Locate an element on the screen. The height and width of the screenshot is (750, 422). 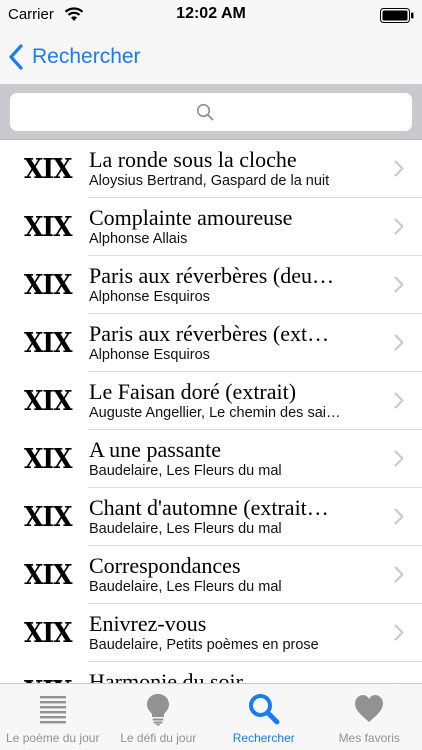
poem-author: Aloysius Bertrand, Gaspard de la nuit is located at coordinates (209, 181).